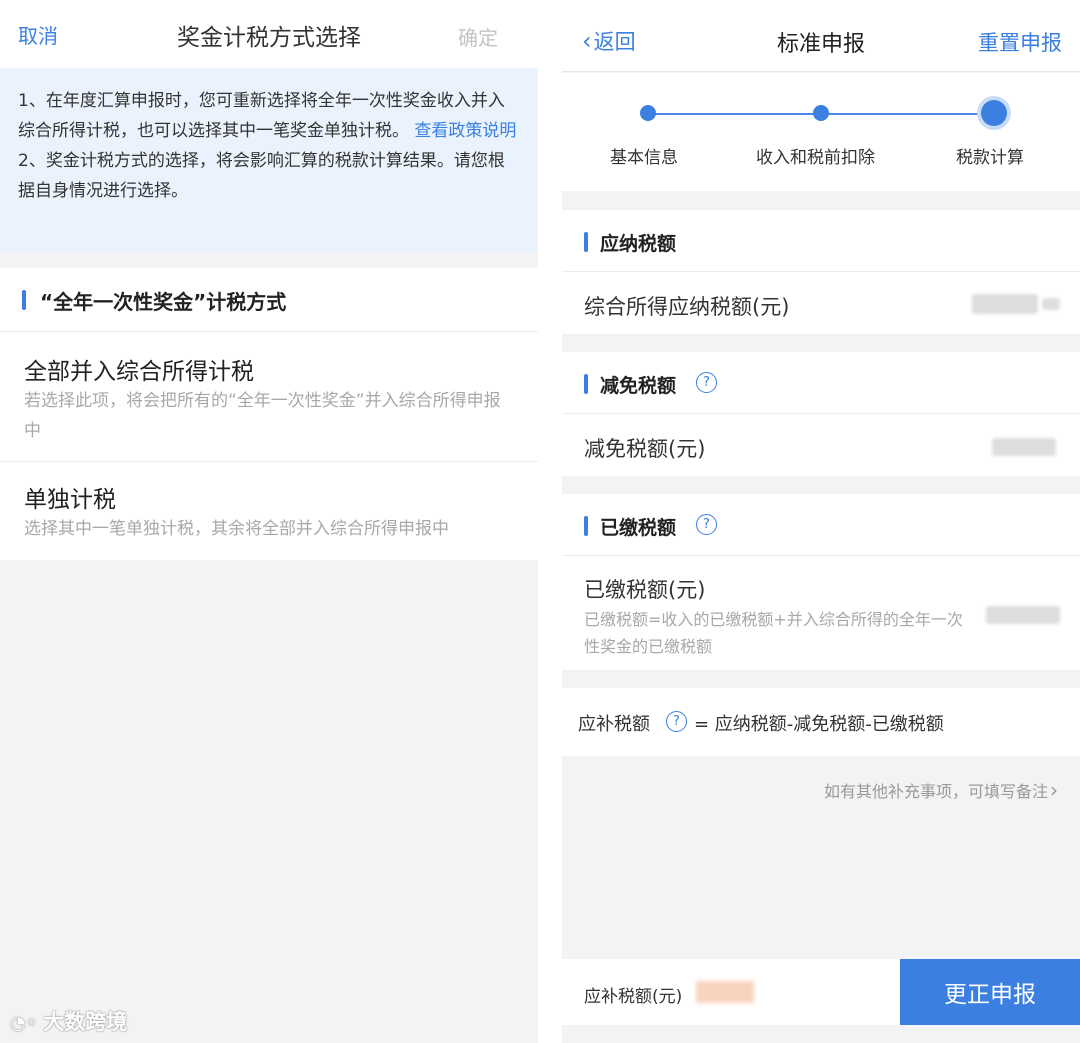  What do you see at coordinates (478, 36) in the screenshot?
I see `confirm-button: 确定` at bounding box center [478, 36].